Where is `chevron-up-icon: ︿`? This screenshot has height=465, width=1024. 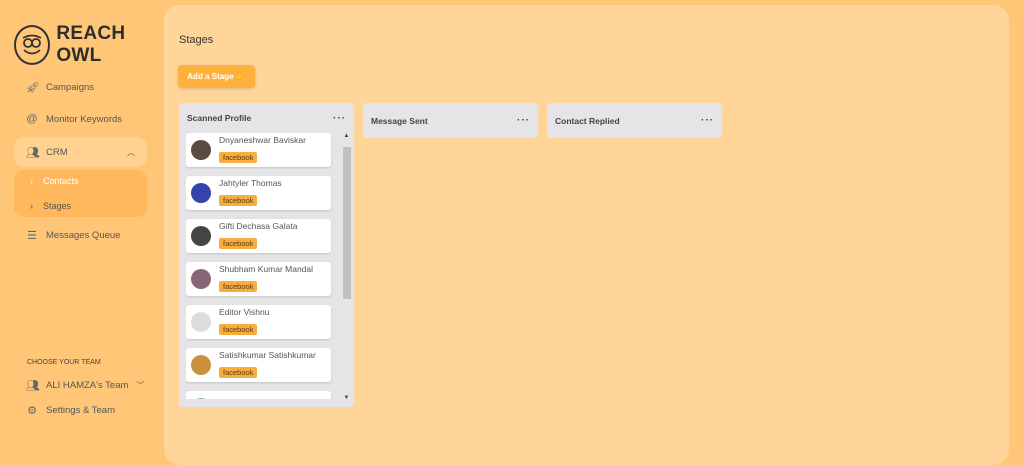 chevron-up-icon: ︿ is located at coordinates (131, 152).